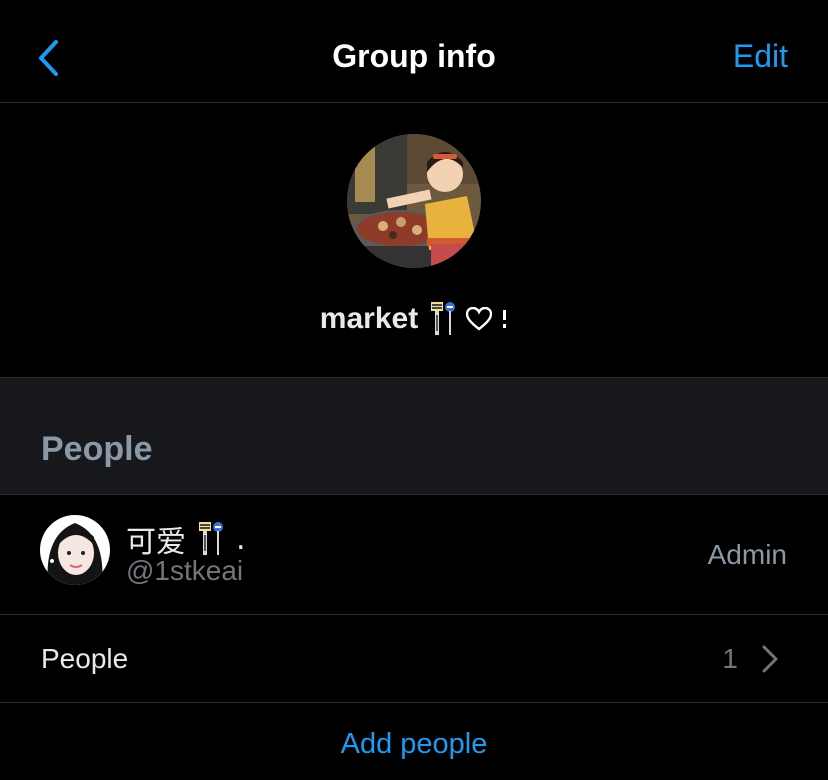 This screenshot has height=780, width=828. What do you see at coordinates (414, 659) in the screenshot?
I see `people-row: People 1` at bounding box center [414, 659].